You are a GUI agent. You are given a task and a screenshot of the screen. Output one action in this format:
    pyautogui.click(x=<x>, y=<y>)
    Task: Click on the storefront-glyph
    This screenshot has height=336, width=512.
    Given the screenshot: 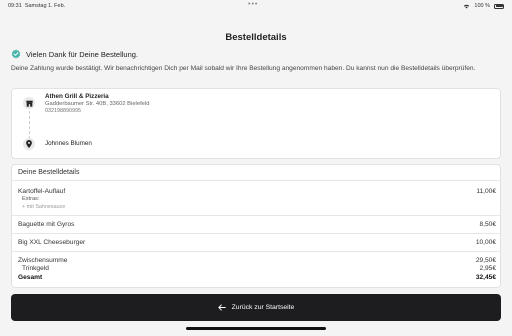 What is the action you would take?
    pyautogui.click(x=29, y=103)
    